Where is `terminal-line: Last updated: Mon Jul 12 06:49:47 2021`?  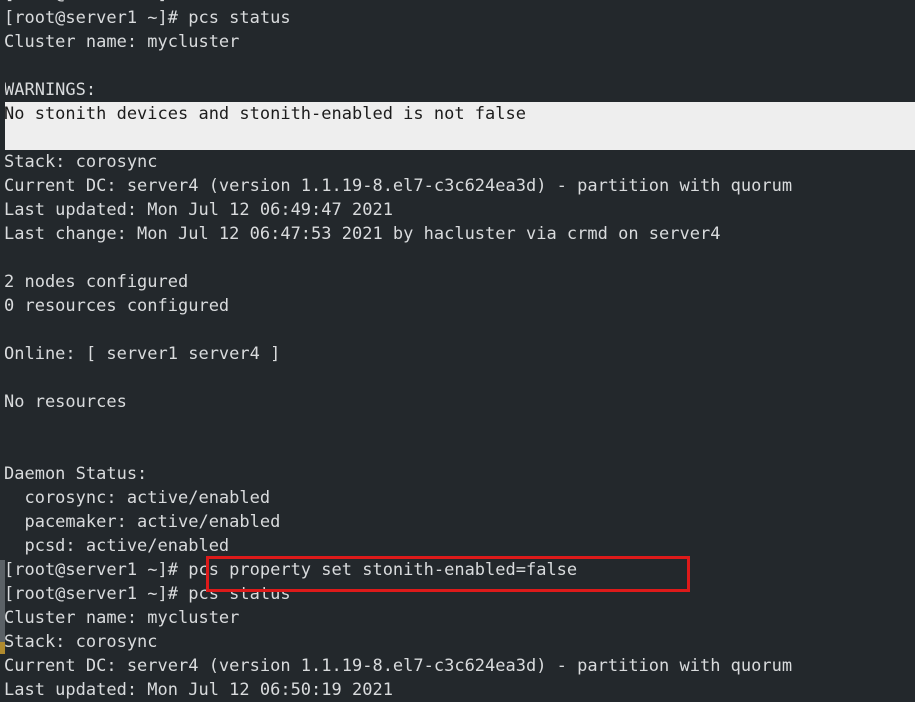
terminal-line: Last updated: Mon Jul 12 06:49:47 2021 is located at coordinates (198, 210).